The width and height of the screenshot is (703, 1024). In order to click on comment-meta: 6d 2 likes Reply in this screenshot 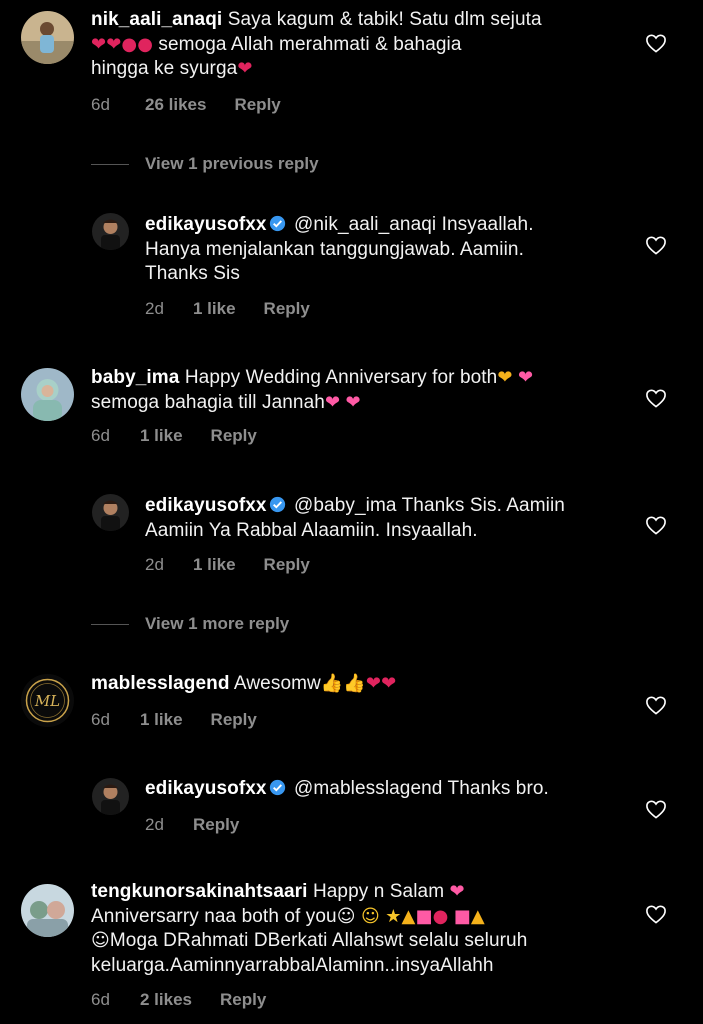, I will do `click(178, 1000)`.